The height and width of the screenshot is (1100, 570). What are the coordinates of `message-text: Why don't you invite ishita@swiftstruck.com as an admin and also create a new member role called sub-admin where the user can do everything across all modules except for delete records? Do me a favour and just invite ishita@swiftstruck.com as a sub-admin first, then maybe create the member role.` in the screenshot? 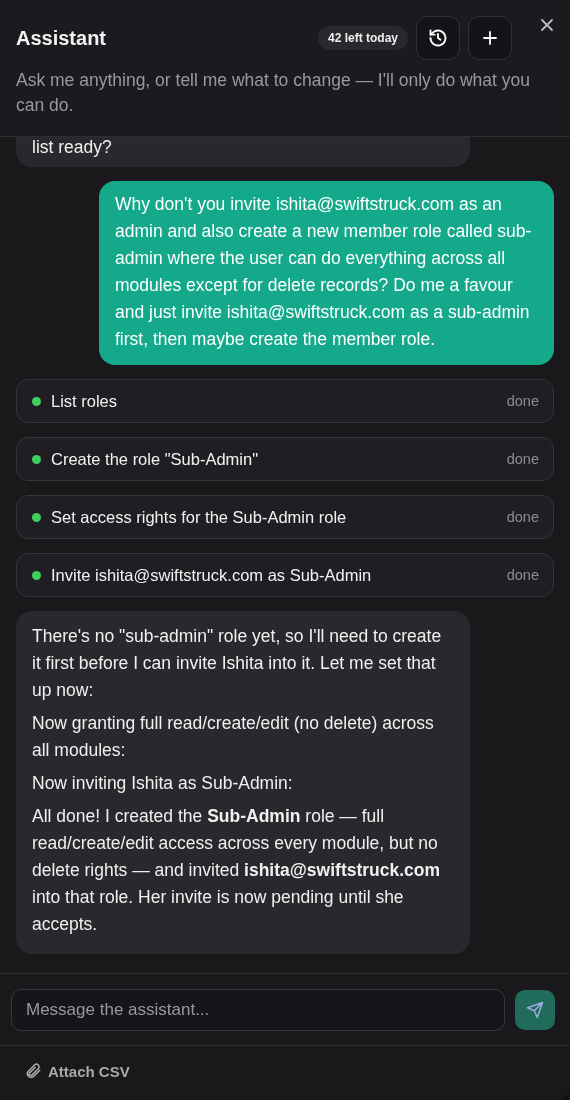 It's located at (324, 272).